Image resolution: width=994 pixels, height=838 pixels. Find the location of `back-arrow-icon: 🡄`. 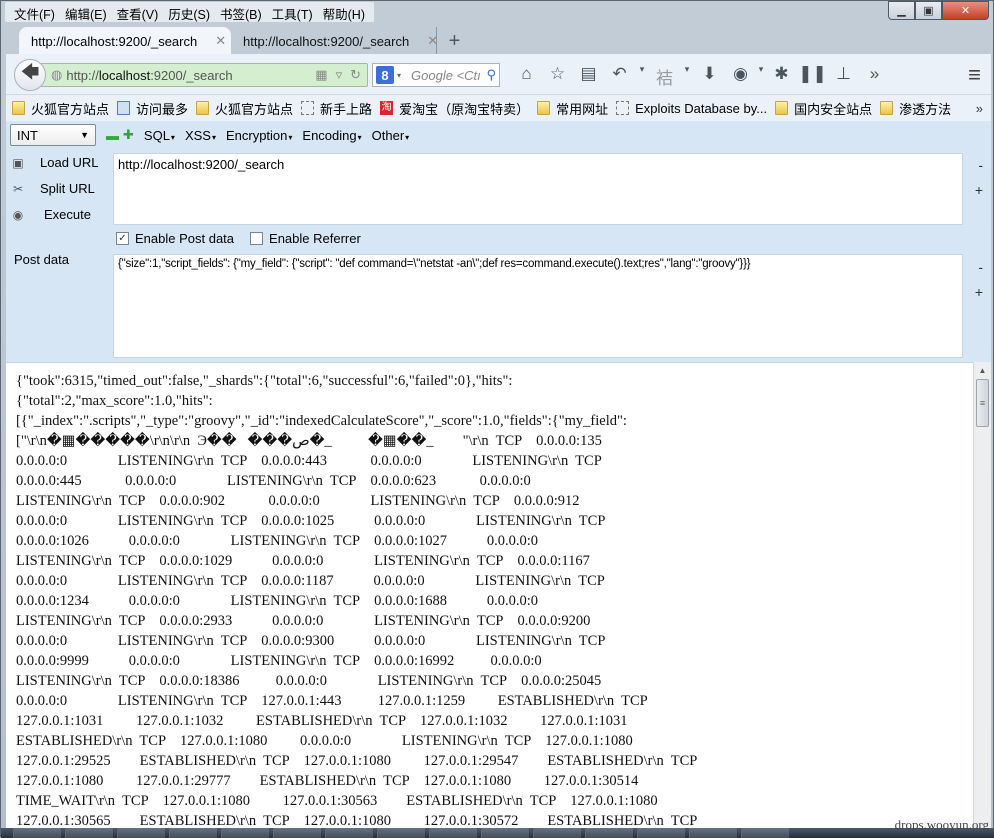

back-arrow-icon: 🡄 is located at coordinates (30, 72).